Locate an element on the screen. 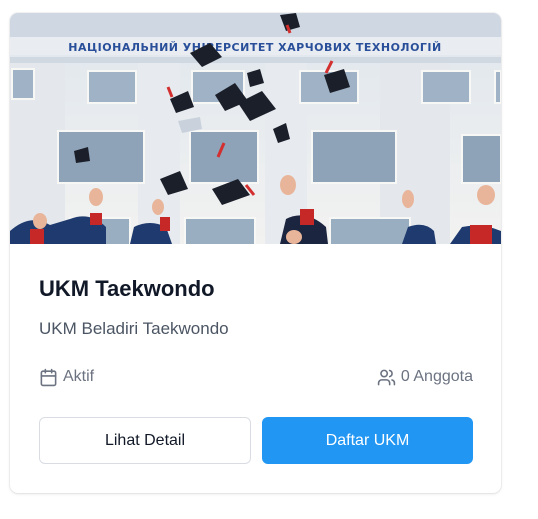 Image resolution: width=538 pixels, height=519 pixels. view-detail-button: Lihat Detail is located at coordinates (145, 440).